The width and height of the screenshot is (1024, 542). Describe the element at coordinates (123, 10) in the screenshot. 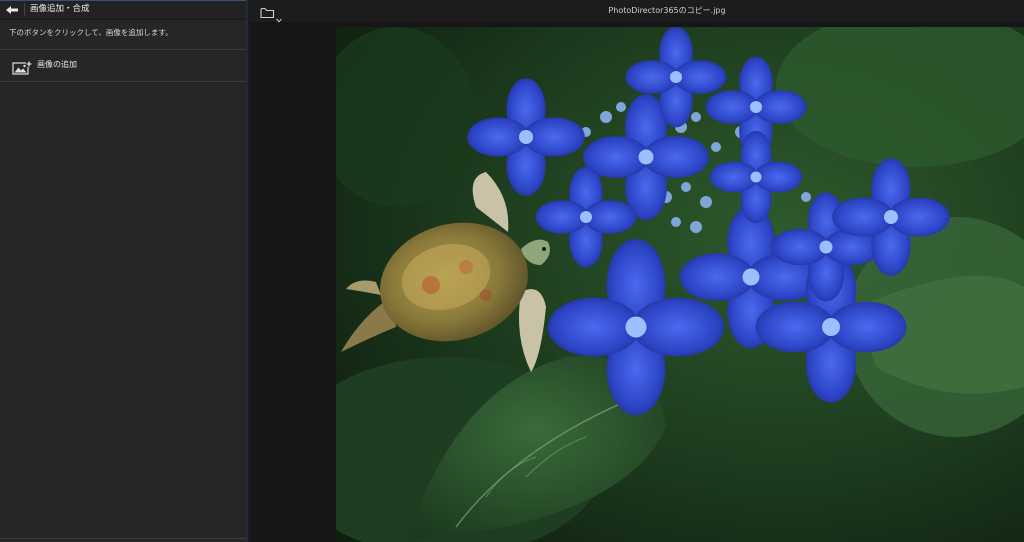

I see `panel-header: 画像追加・合成` at that location.